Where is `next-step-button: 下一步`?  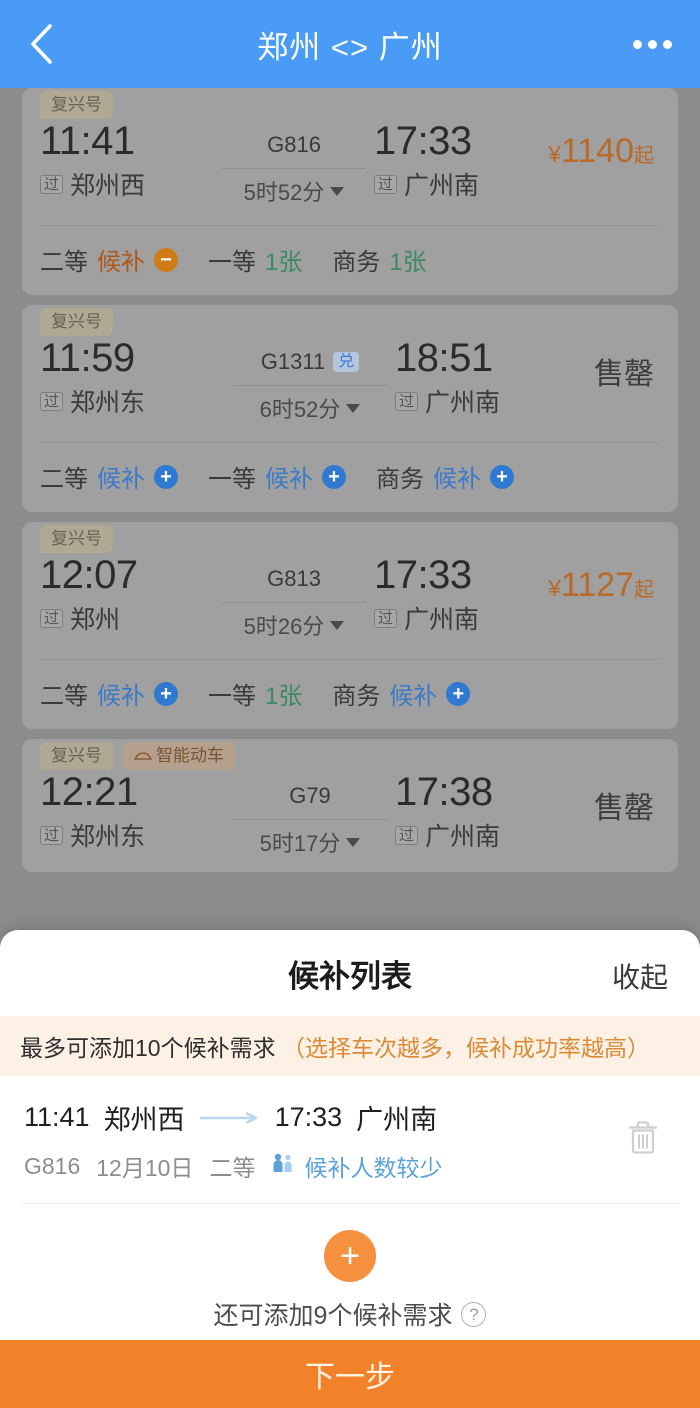 next-step-button: 下一步 is located at coordinates (350, 1374).